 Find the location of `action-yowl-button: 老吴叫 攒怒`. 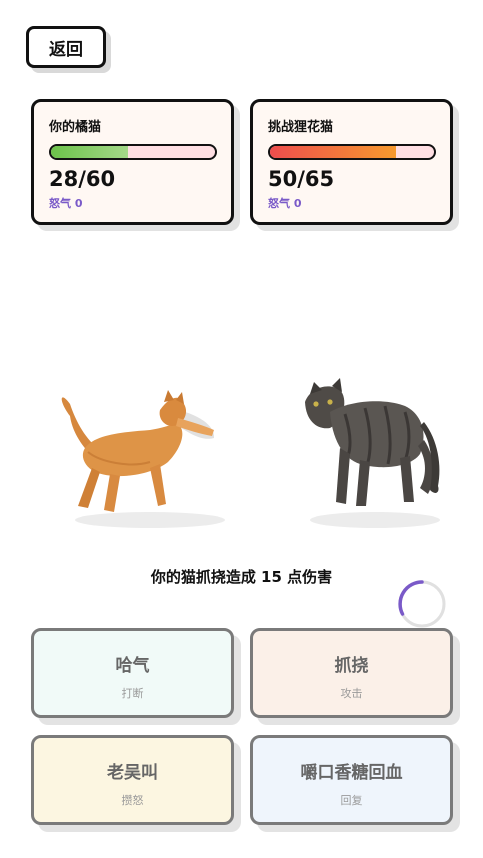

action-yowl-button: 老吴叫 攒怒 is located at coordinates (132, 780).